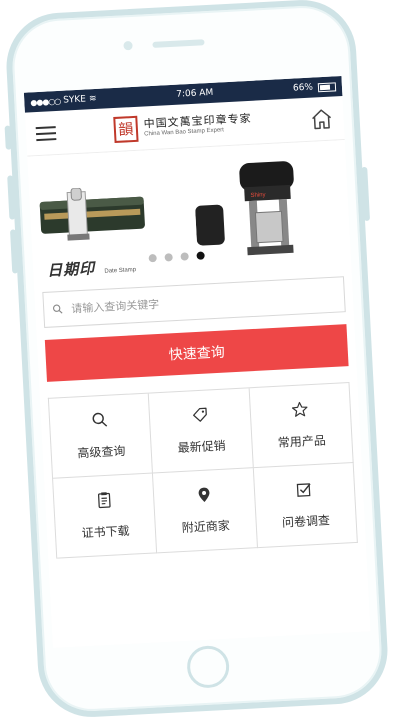  I want to click on search-input, so click(202, 302).